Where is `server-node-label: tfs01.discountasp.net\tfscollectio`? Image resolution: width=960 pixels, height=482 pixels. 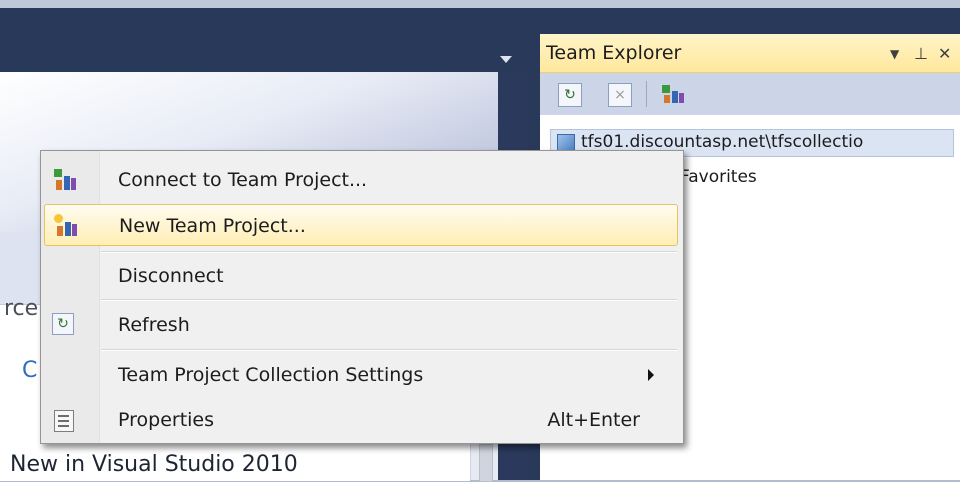
server-node-label: tfs01.discountasp.net\tfscollectio is located at coordinates (722, 142).